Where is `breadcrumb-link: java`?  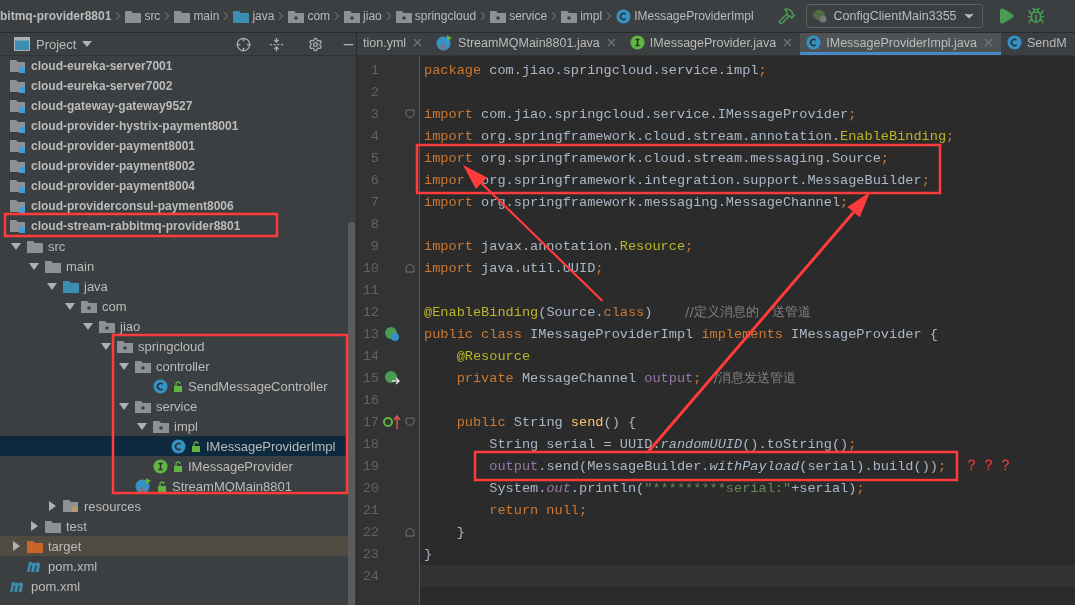
breadcrumb-link: java is located at coordinates (254, 16).